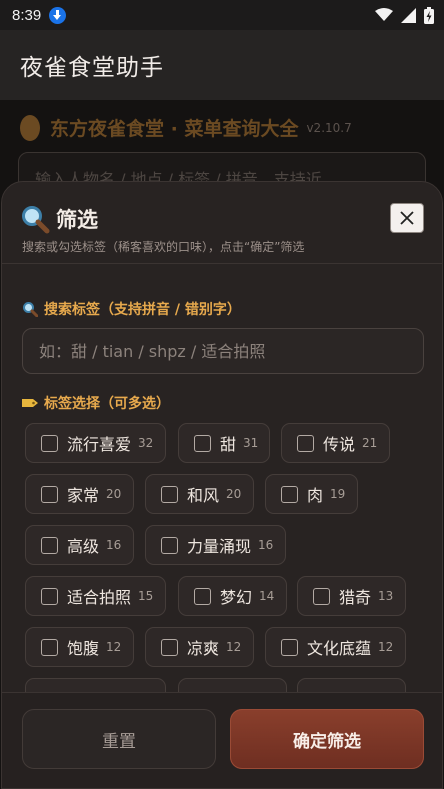  Describe the element at coordinates (267, 596) in the screenshot. I see `tag-count: 14` at that location.